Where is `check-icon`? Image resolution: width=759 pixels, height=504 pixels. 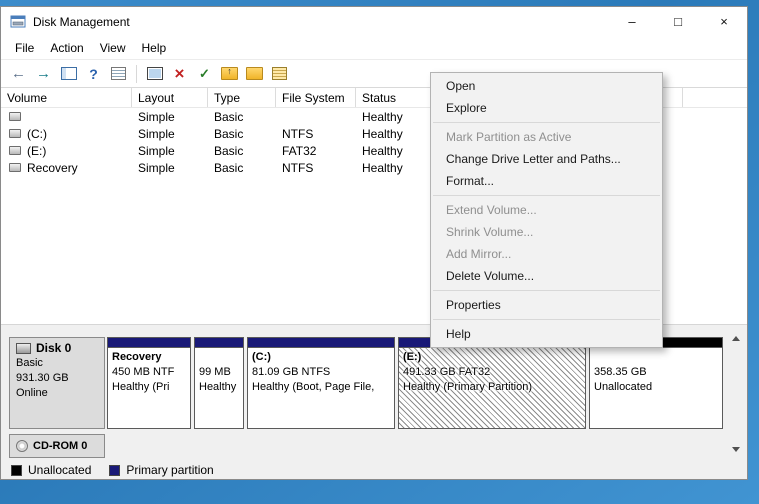
check-icon is located at coordinates (204, 74).